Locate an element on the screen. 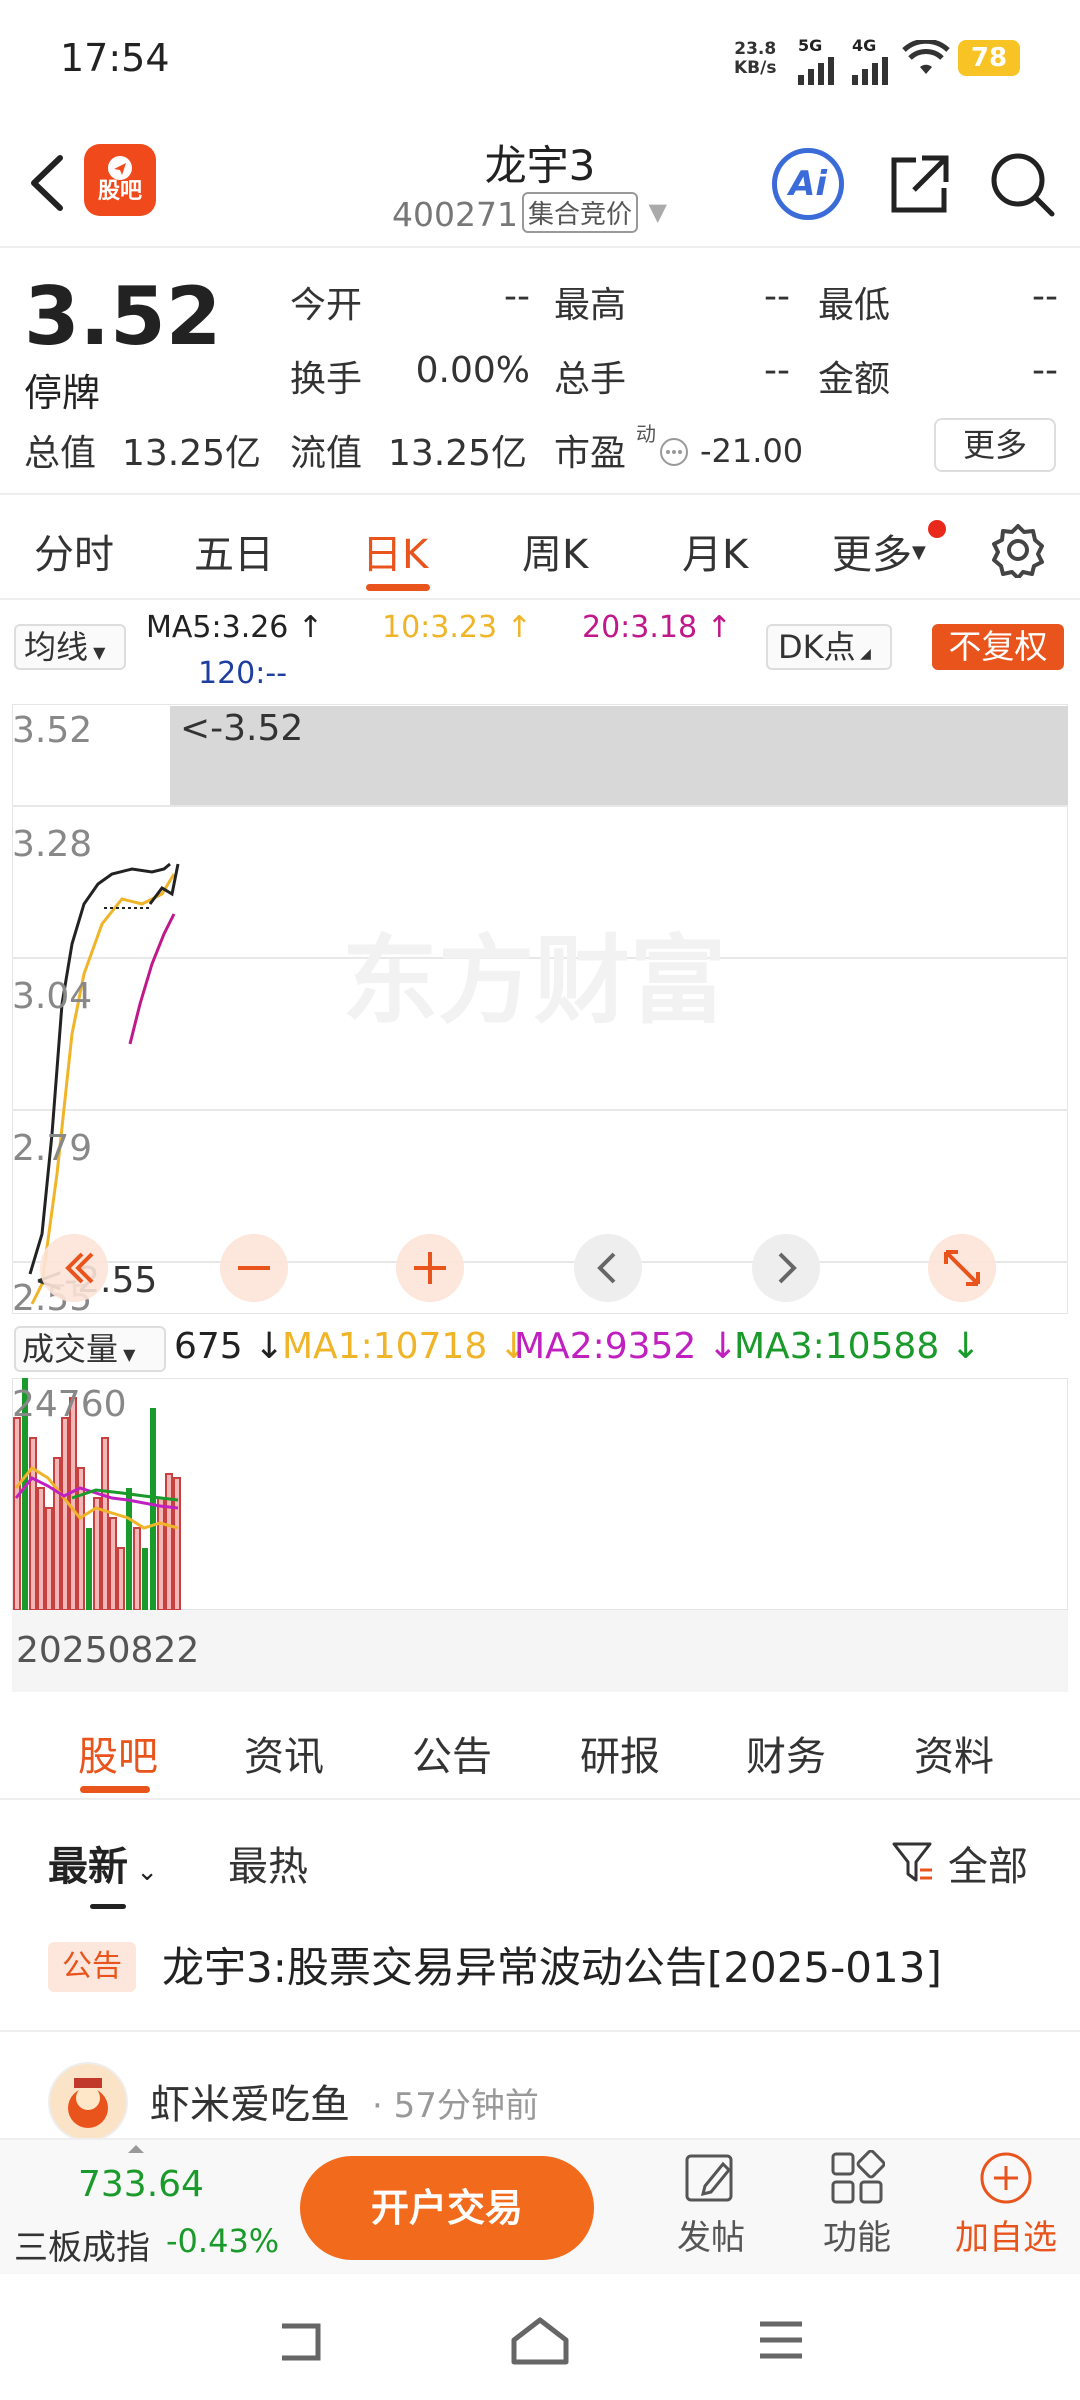  y-label-2: 3.28 is located at coordinates (52, 844).